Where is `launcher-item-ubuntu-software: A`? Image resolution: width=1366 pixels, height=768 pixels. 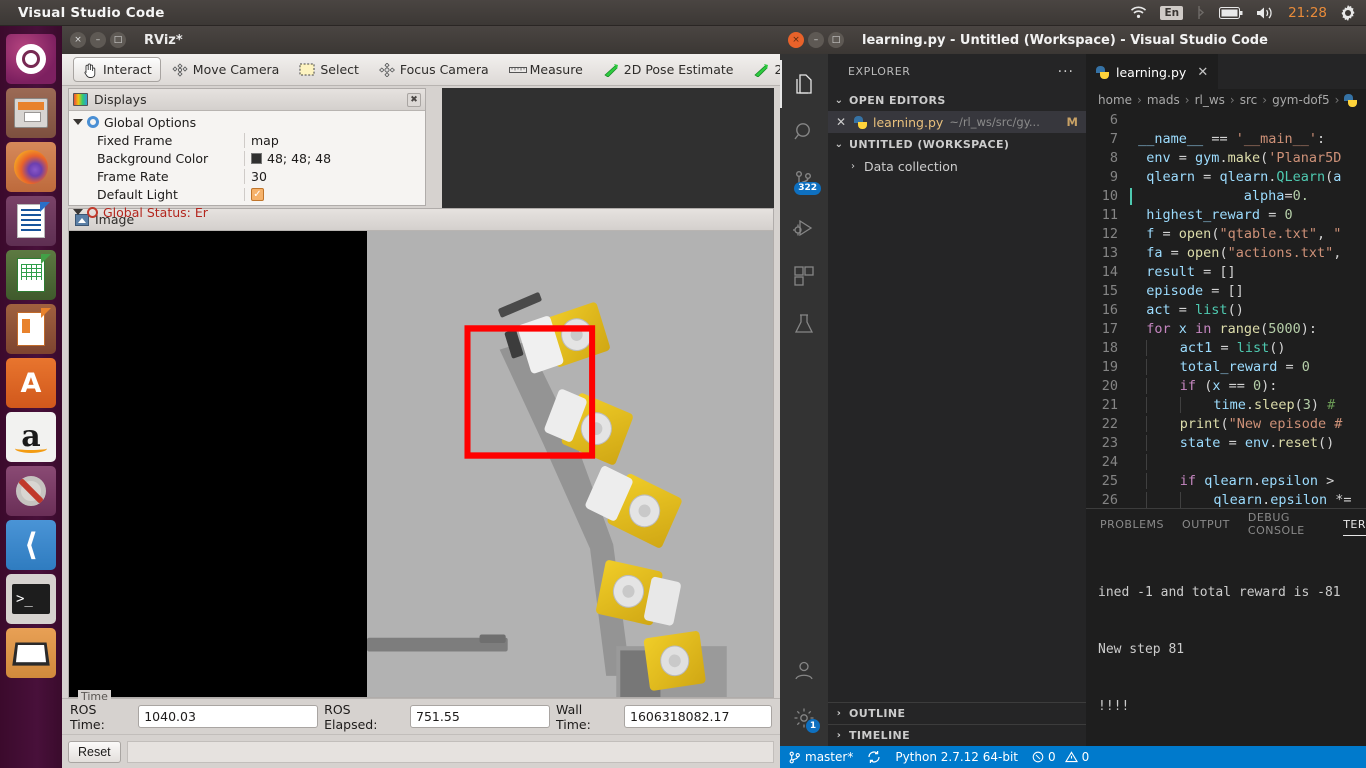
launcher-item-ubuntu-software: A is located at coordinates (31, 383).